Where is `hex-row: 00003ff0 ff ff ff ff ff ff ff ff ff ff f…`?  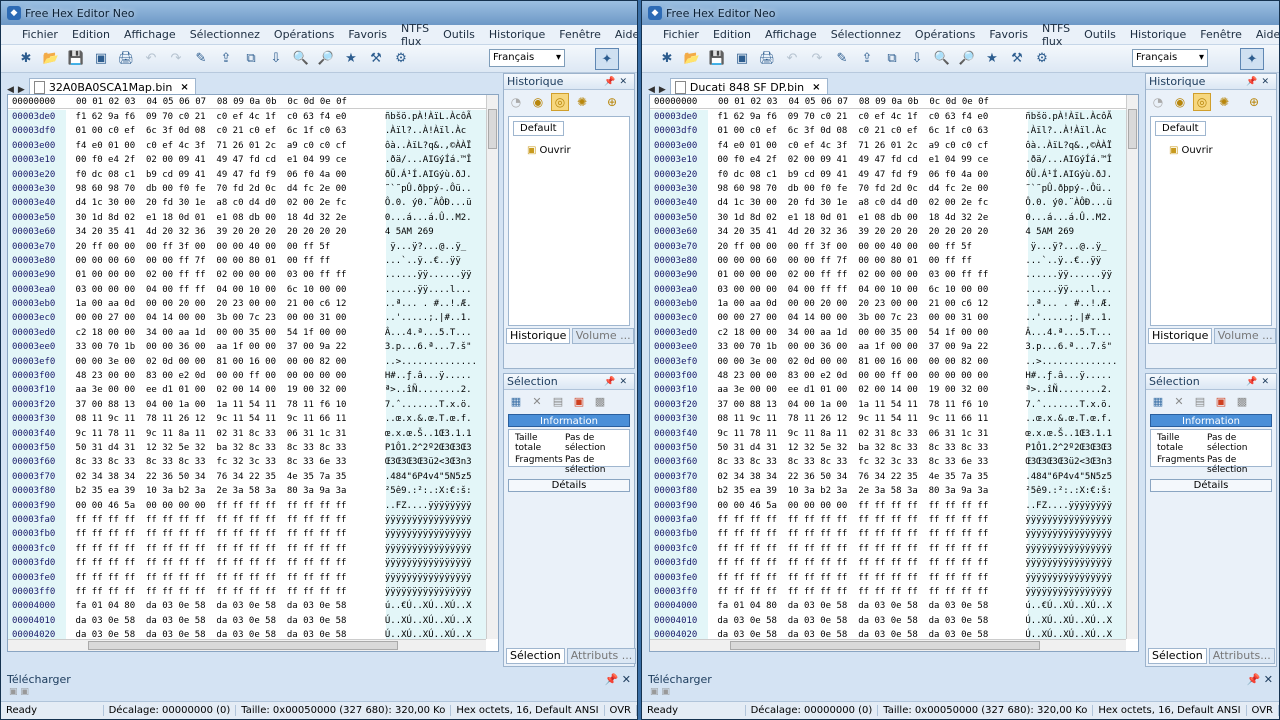 hex-row: 00003ff0 ff ff ff ff ff ff ff ff ff ff f… is located at coordinates (888, 592).